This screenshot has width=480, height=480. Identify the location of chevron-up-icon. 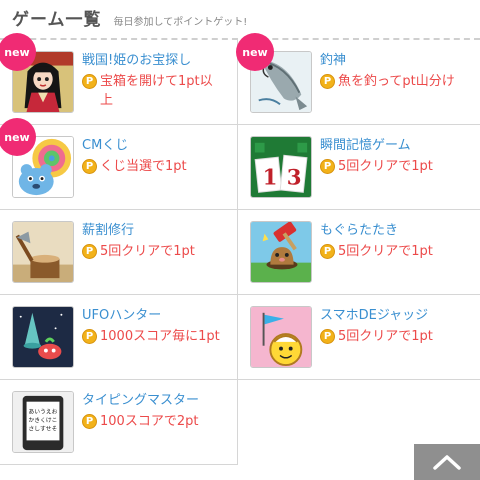
(447, 462).